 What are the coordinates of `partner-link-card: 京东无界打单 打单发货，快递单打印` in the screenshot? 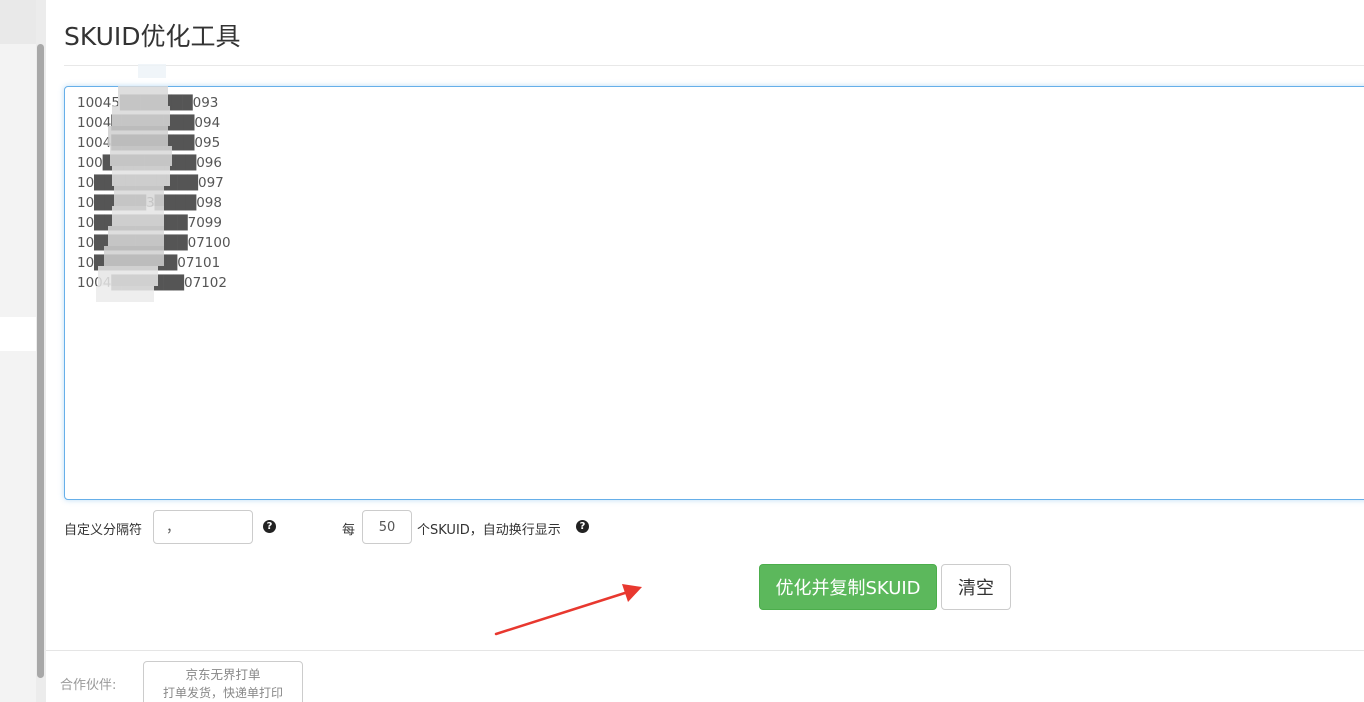 It's located at (223, 681).